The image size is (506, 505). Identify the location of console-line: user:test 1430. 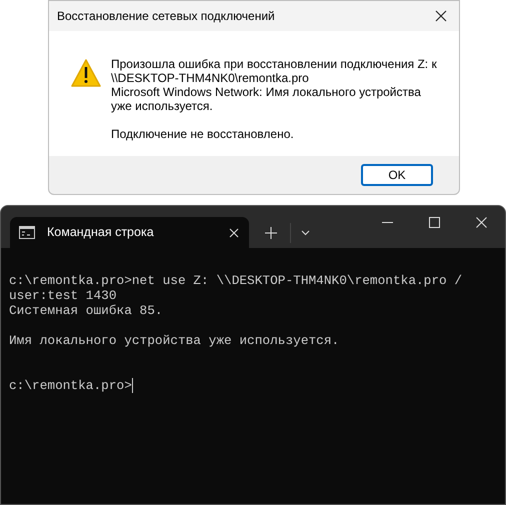
(63, 295).